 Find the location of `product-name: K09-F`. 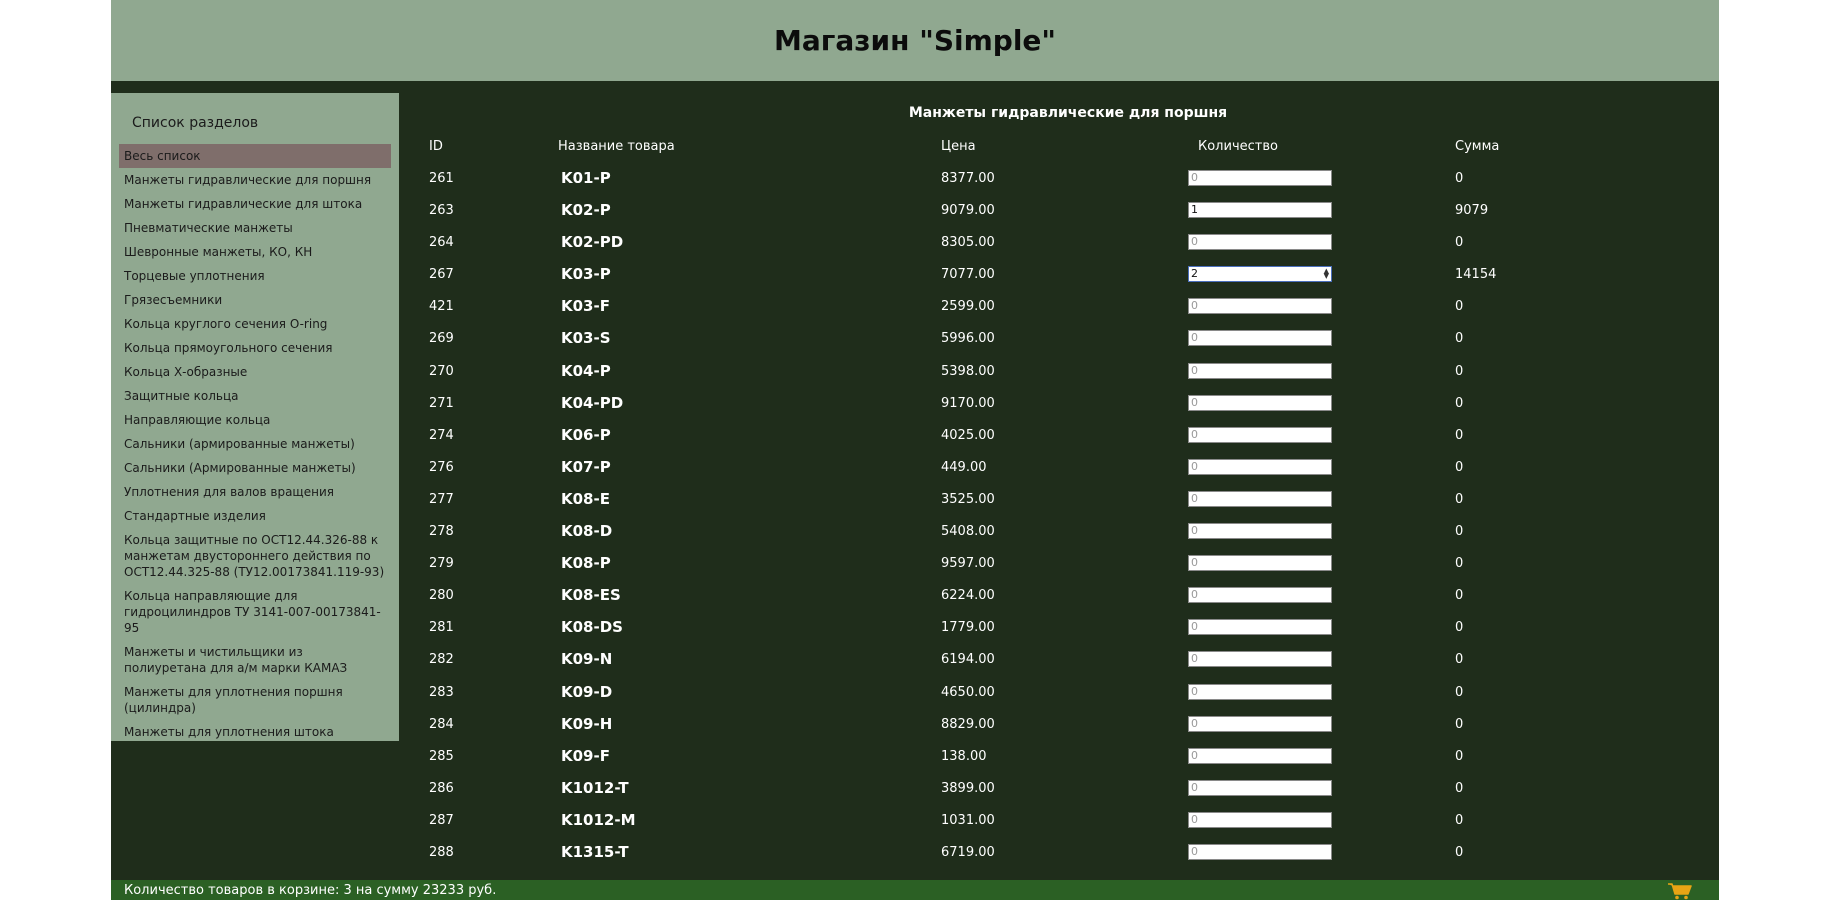

product-name: K09-F is located at coordinates (585, 755).